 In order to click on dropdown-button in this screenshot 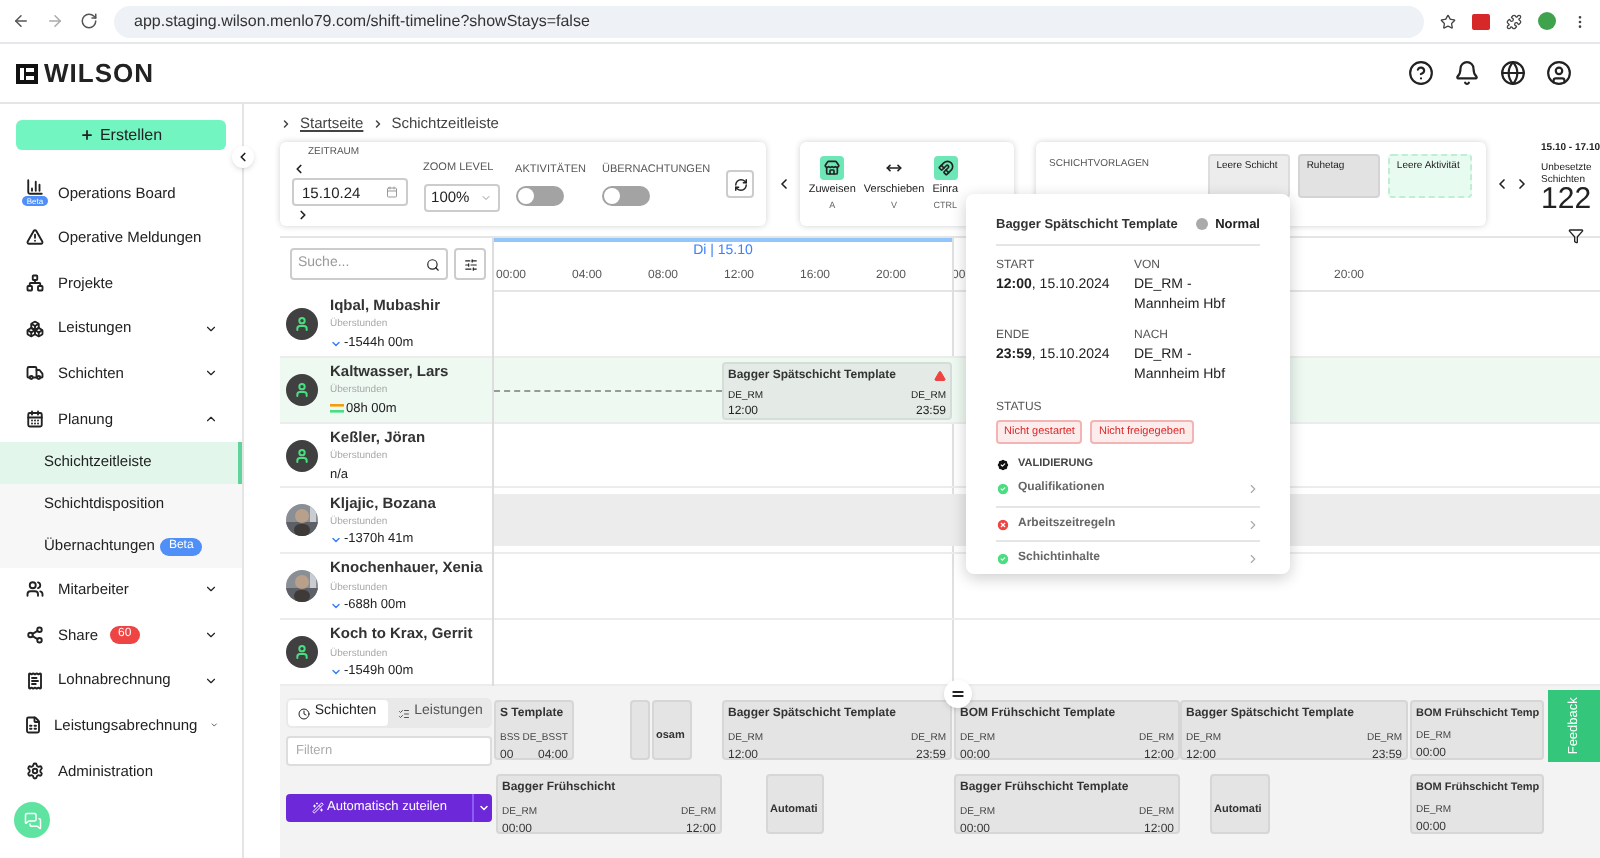, I will do `click(482, 808)`.